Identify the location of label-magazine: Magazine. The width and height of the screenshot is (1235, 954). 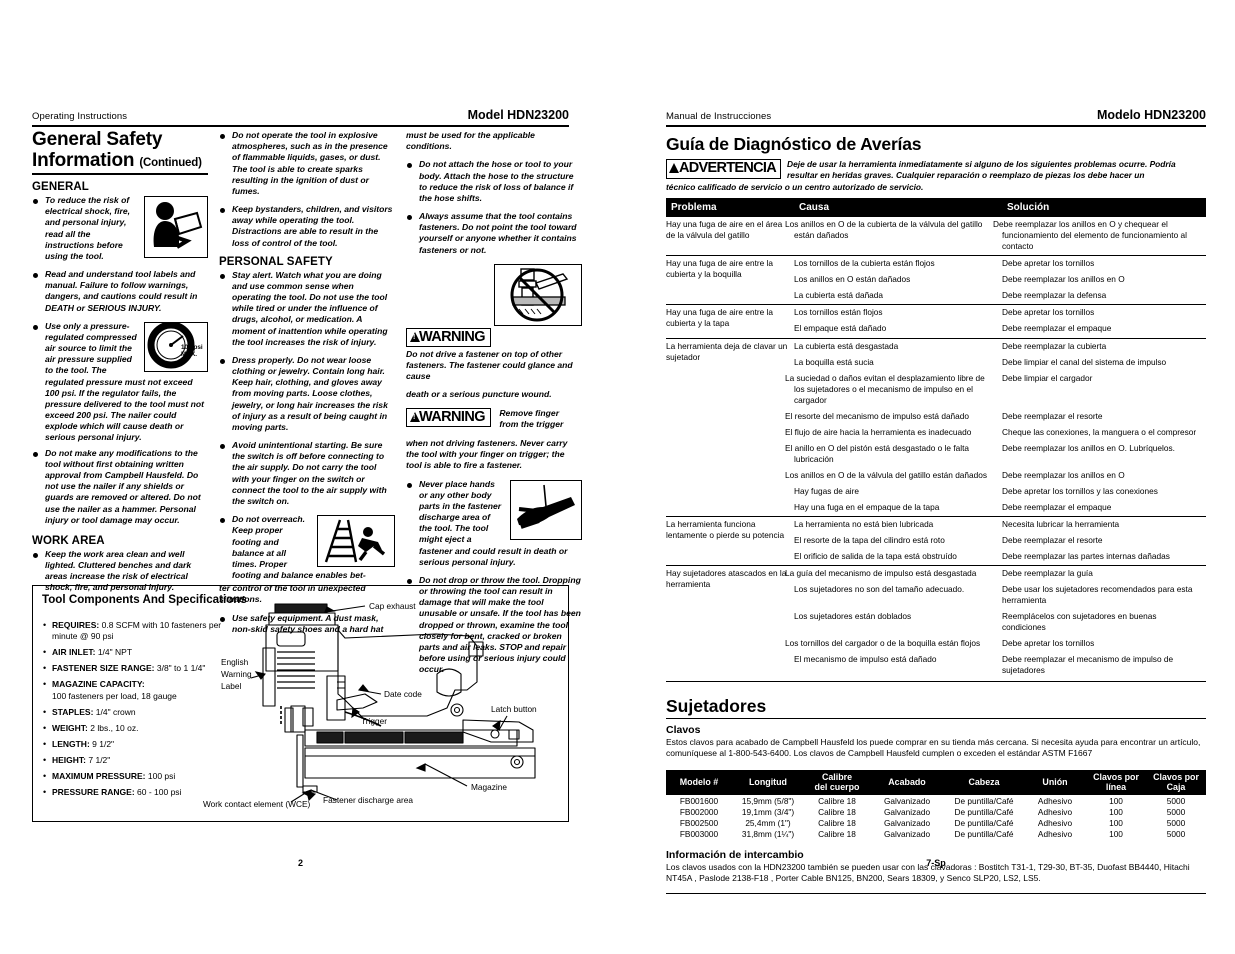
(489, 787).